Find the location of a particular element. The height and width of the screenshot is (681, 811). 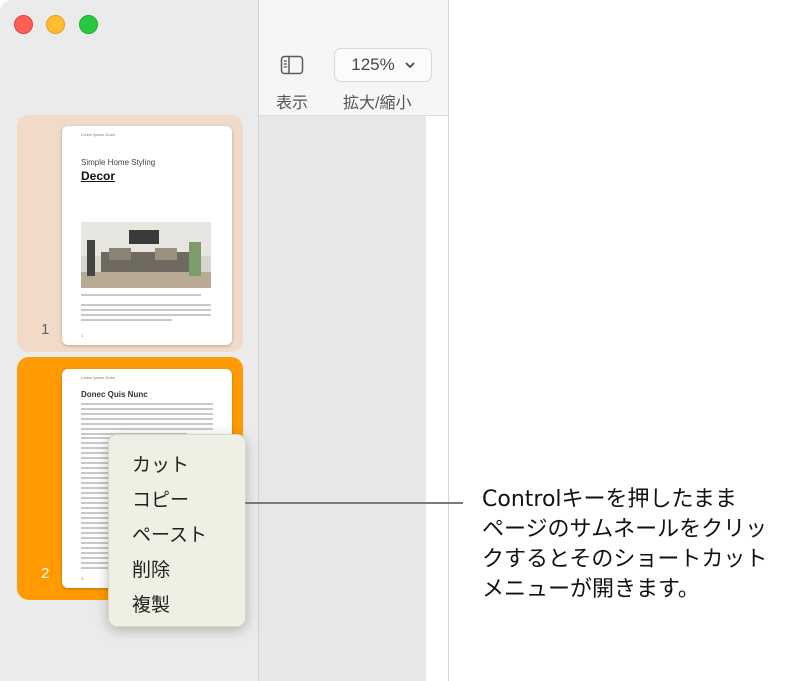

fullscreen-window-button is located at coordinates (88, 24).